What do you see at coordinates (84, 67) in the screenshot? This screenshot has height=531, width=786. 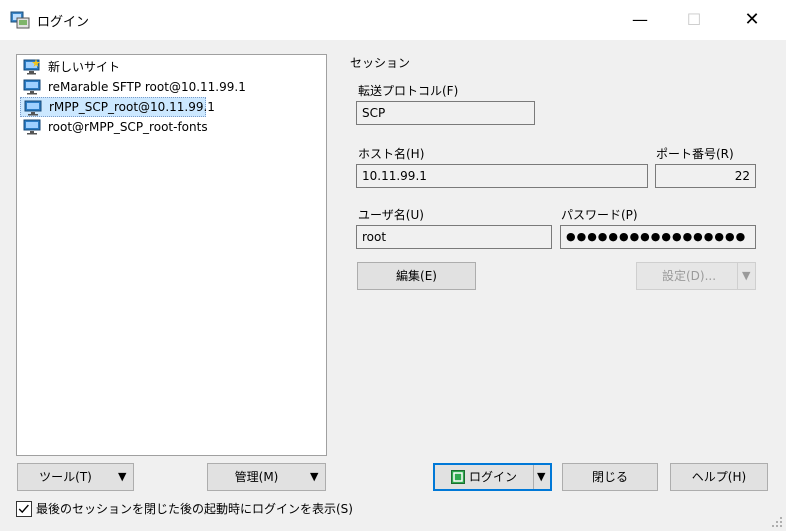 I see `site-item-label: 新しいサイト` at bounding box center [84, 67].